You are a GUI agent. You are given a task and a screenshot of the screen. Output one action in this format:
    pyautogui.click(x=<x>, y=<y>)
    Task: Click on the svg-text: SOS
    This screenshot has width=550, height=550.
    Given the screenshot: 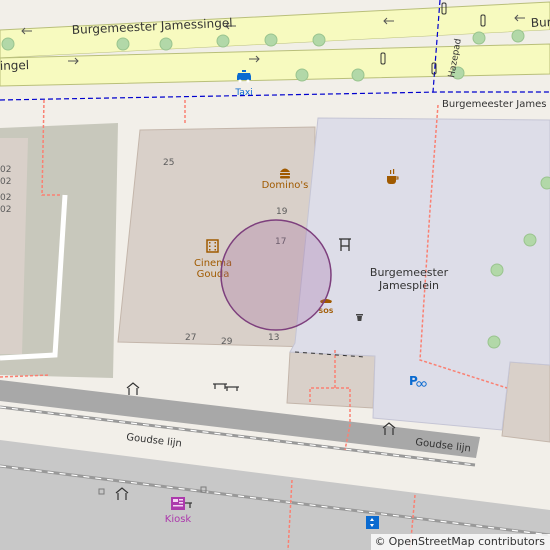 What is the action you would take?
    pyautogui.click(x=326, y=311)
    